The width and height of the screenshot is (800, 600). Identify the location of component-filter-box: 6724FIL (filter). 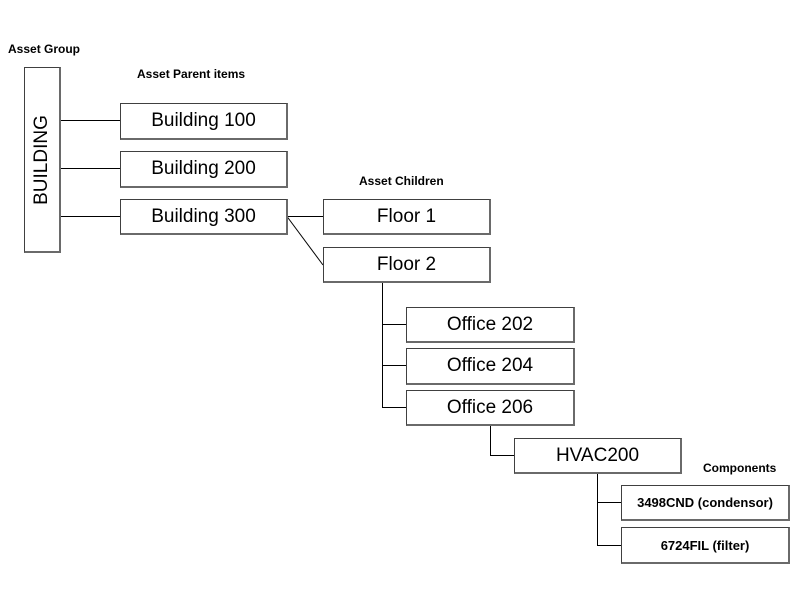
(705, 545).